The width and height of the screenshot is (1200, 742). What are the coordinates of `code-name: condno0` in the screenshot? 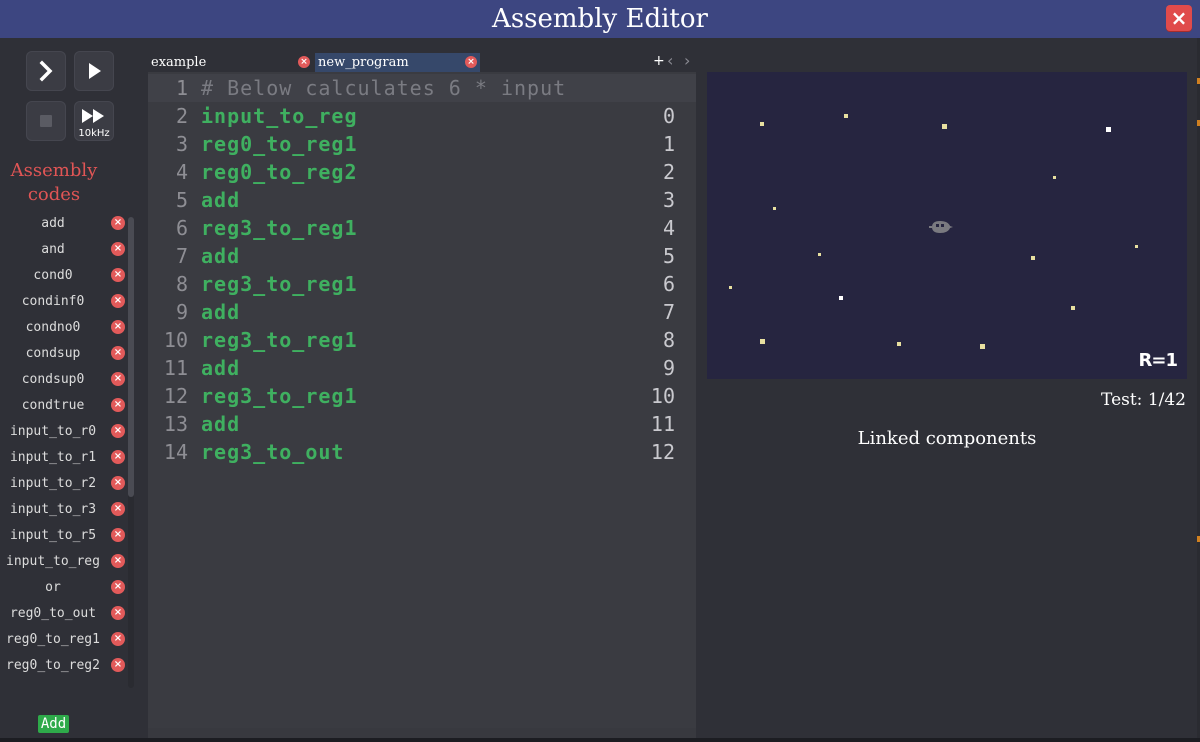 It's located at (53, 328).